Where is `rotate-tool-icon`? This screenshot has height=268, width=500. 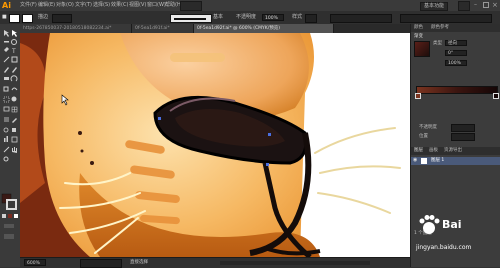 rotate-tool-icon is located at coordinates (14, 78).